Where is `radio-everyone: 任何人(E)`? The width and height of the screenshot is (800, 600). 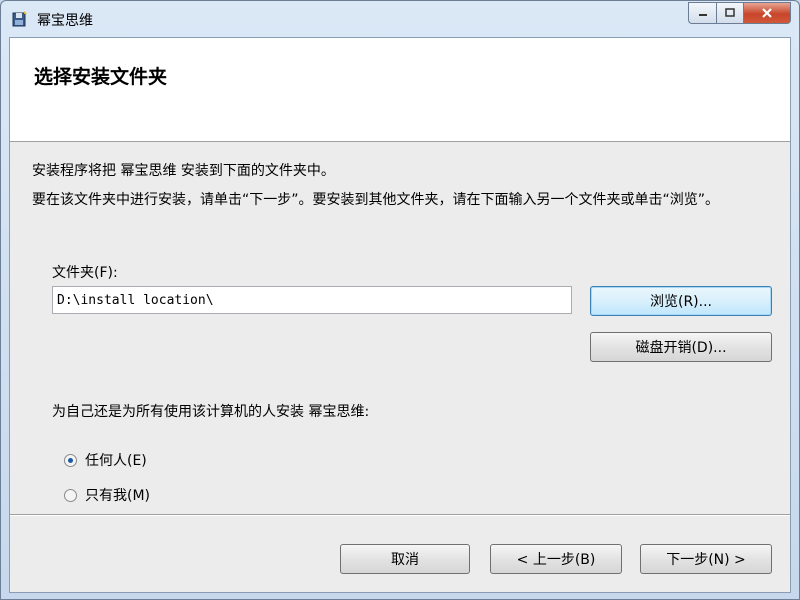 radio-everyone: 任何人(E) is located at coordinates (105, 460).